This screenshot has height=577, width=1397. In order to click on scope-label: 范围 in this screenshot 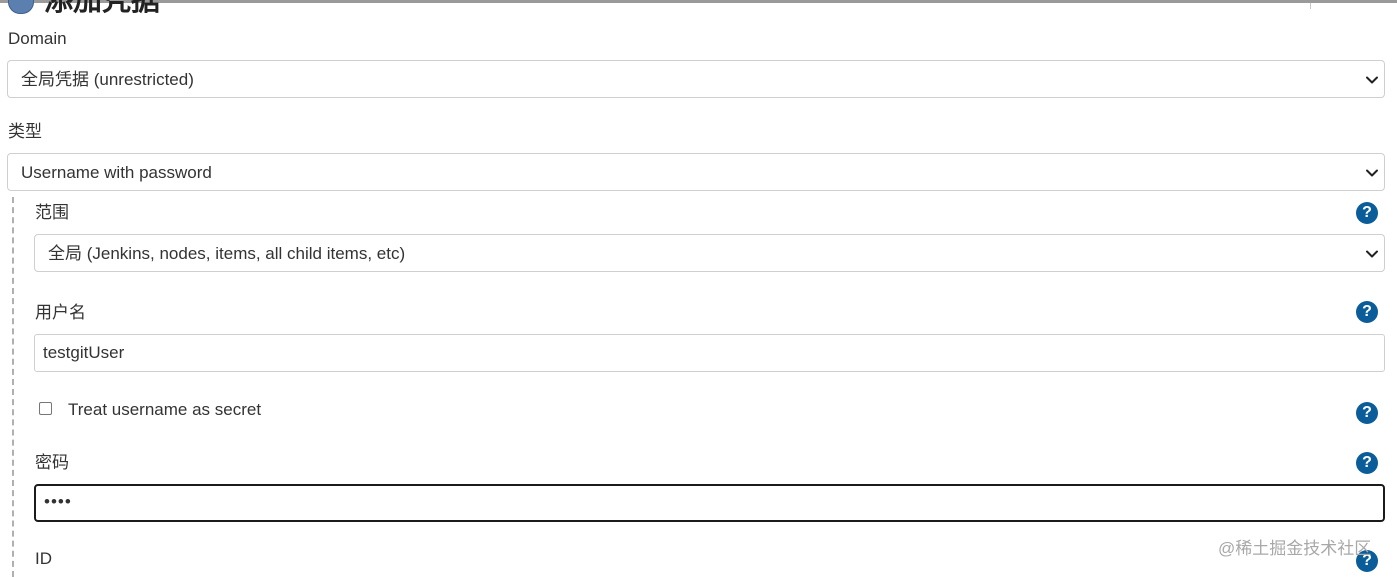, I will do `click(52, 212)`.